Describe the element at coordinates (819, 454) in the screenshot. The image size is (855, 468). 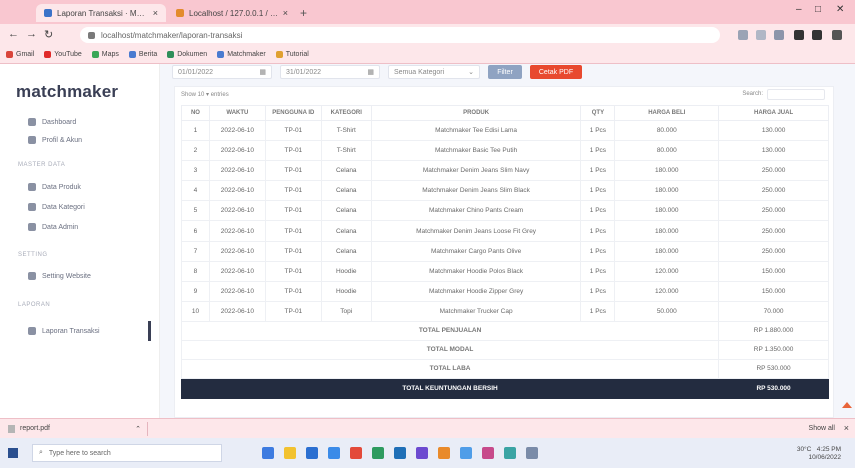
I see `system-tray: 30°C 4:25 PM 10/06/2022` at that location.